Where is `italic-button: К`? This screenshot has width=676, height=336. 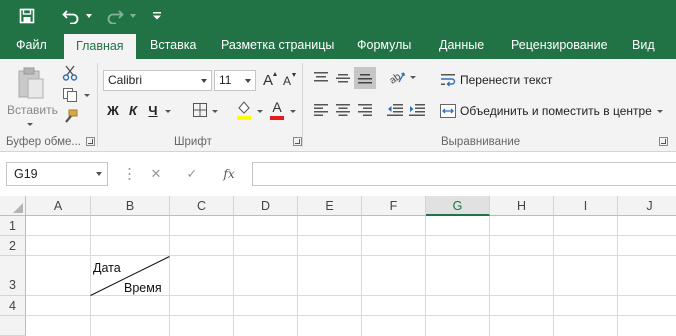
italic-button: К is located at coordinates (133, 110).